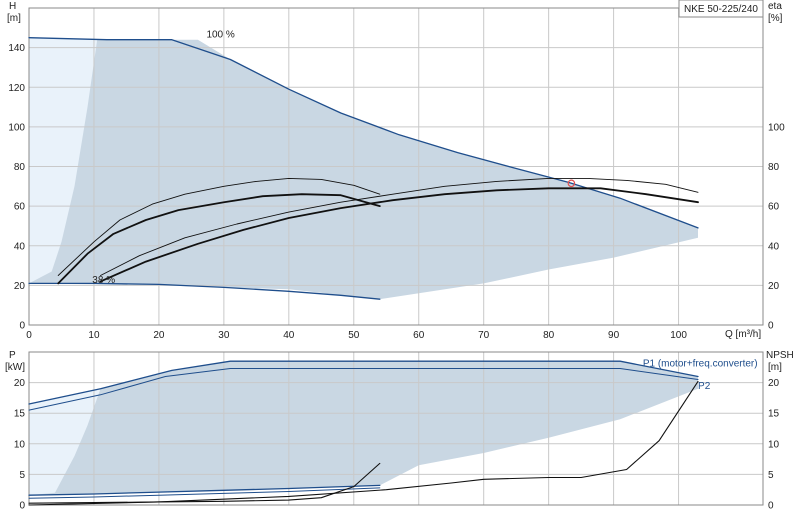 The height and width of the screenshot is (520, 800). What do you see at coordinates (775, 18) in the screenshot?
I see `eta-axis-unit: [%]` at bounding box center [775, 18].